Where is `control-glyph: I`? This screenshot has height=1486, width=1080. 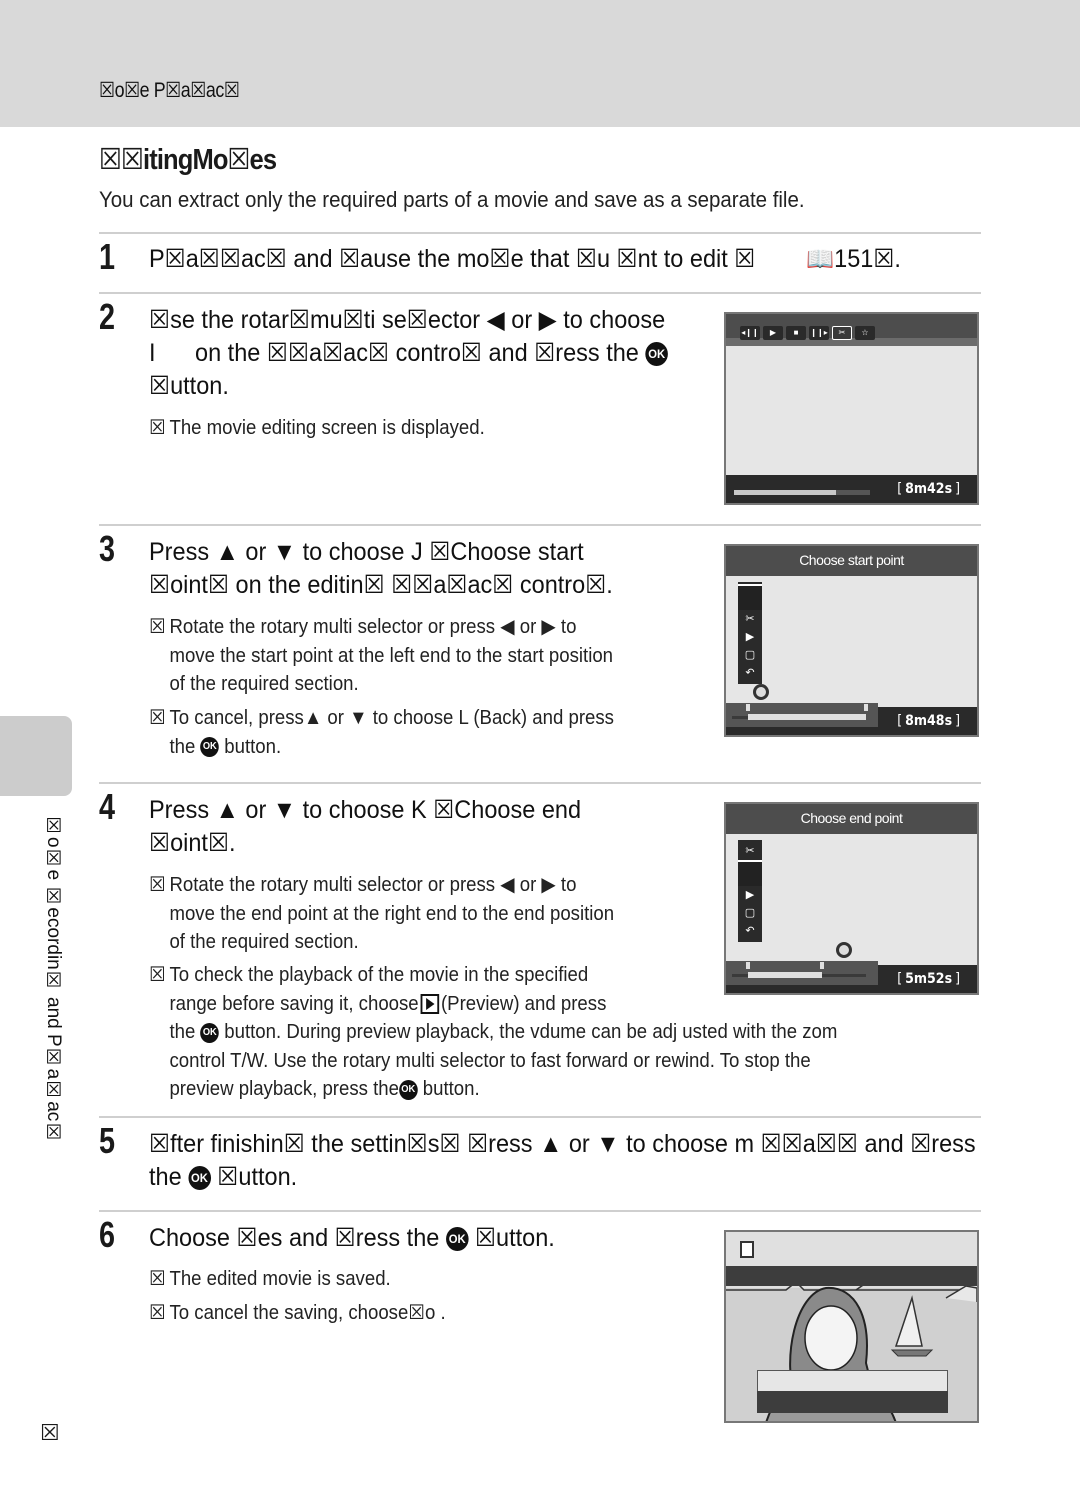
control-glyph: I is located at coordinates (152, 353).